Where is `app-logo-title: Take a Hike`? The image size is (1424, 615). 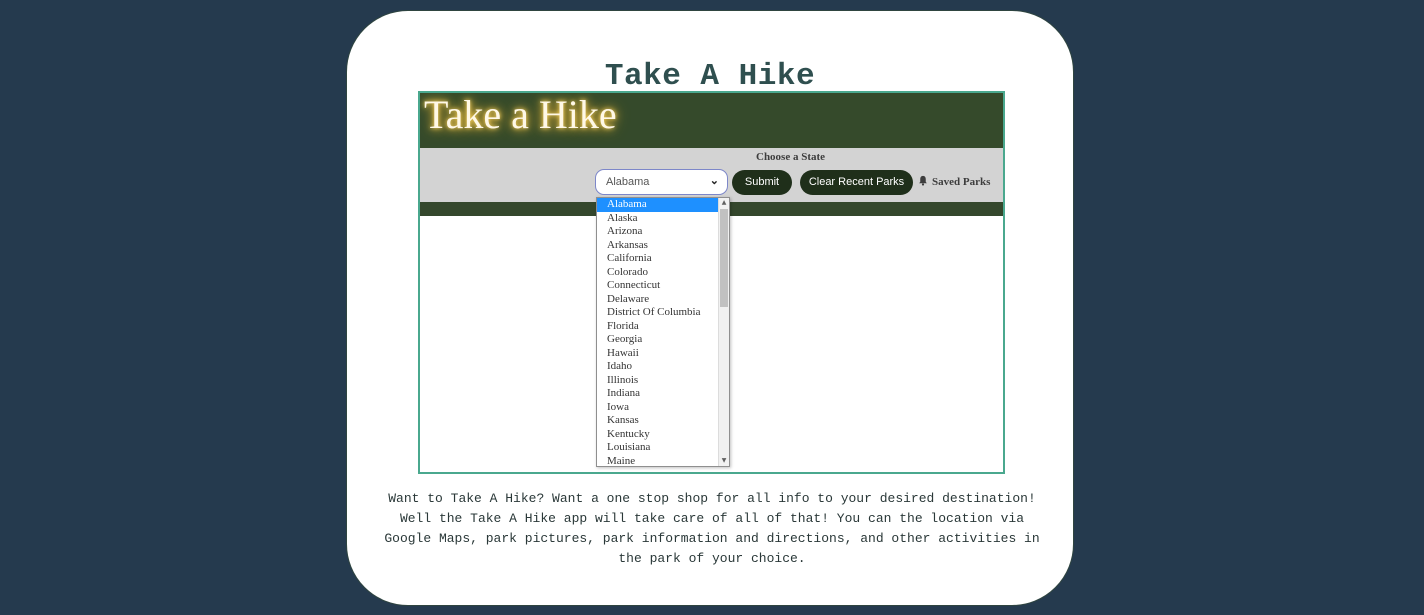 app-logo-title: Take a Hike is located at coordinates (520, 114).